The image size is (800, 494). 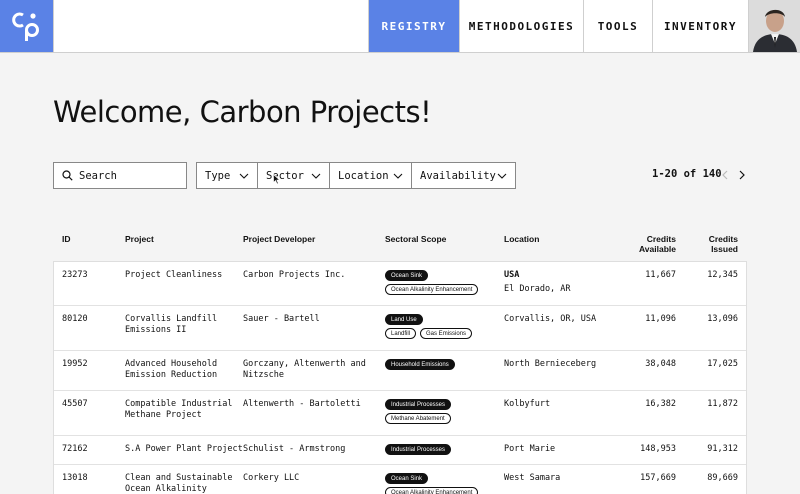 What do you see at coordinates (722, 364) in the screenshot?
I see `cell-credits-issued: 17,025` at bounding box center [722, 364].